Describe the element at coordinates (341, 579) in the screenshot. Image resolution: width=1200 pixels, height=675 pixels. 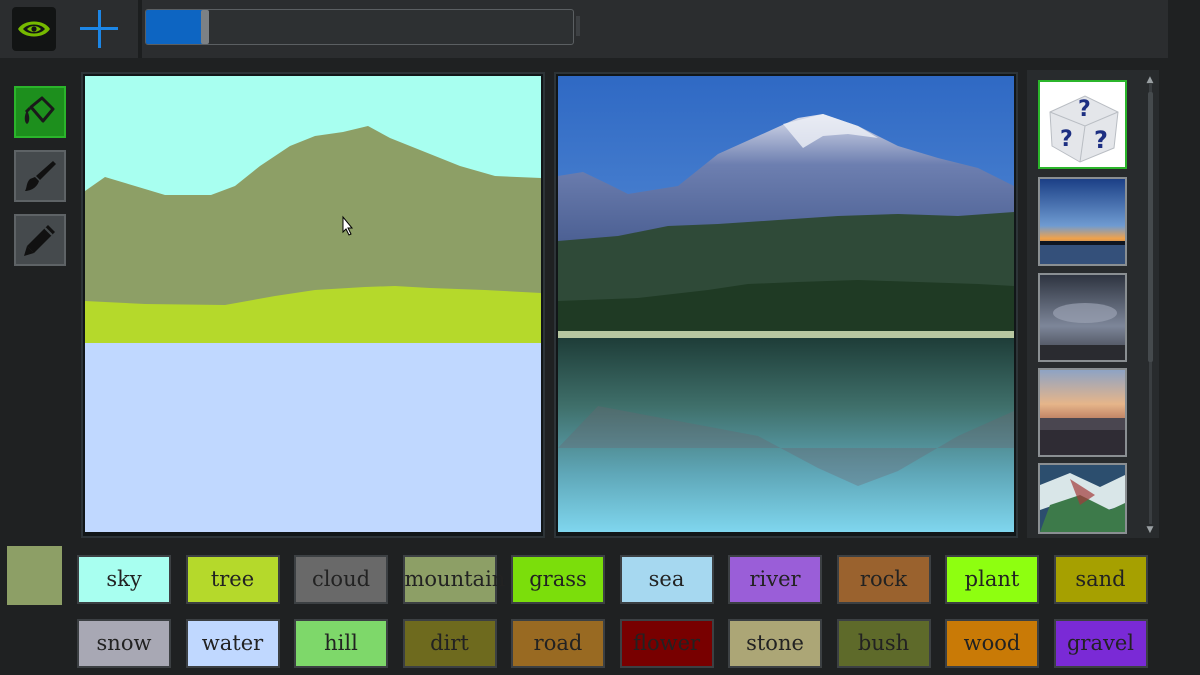
I see `label-button-cloud: cloud` at that location.